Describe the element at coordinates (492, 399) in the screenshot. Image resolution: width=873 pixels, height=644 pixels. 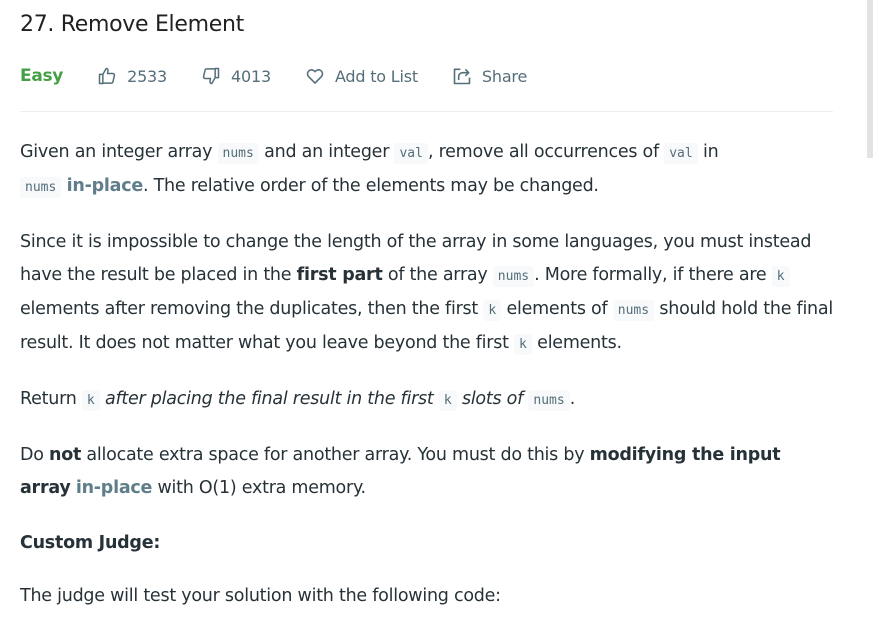
I see `emphasis-italic: slots of` at that location.